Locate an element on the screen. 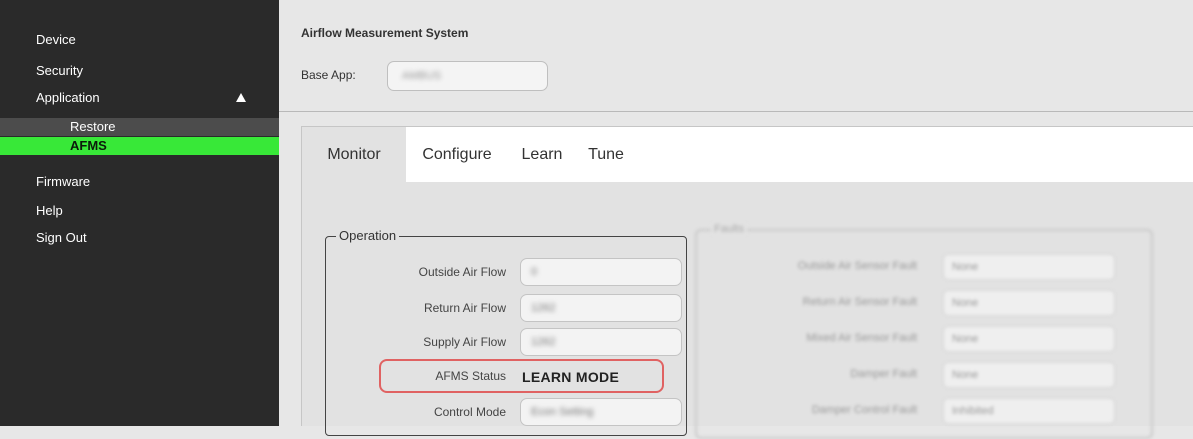  sidebar-item-application: Application is located at coordinates (139, 98).